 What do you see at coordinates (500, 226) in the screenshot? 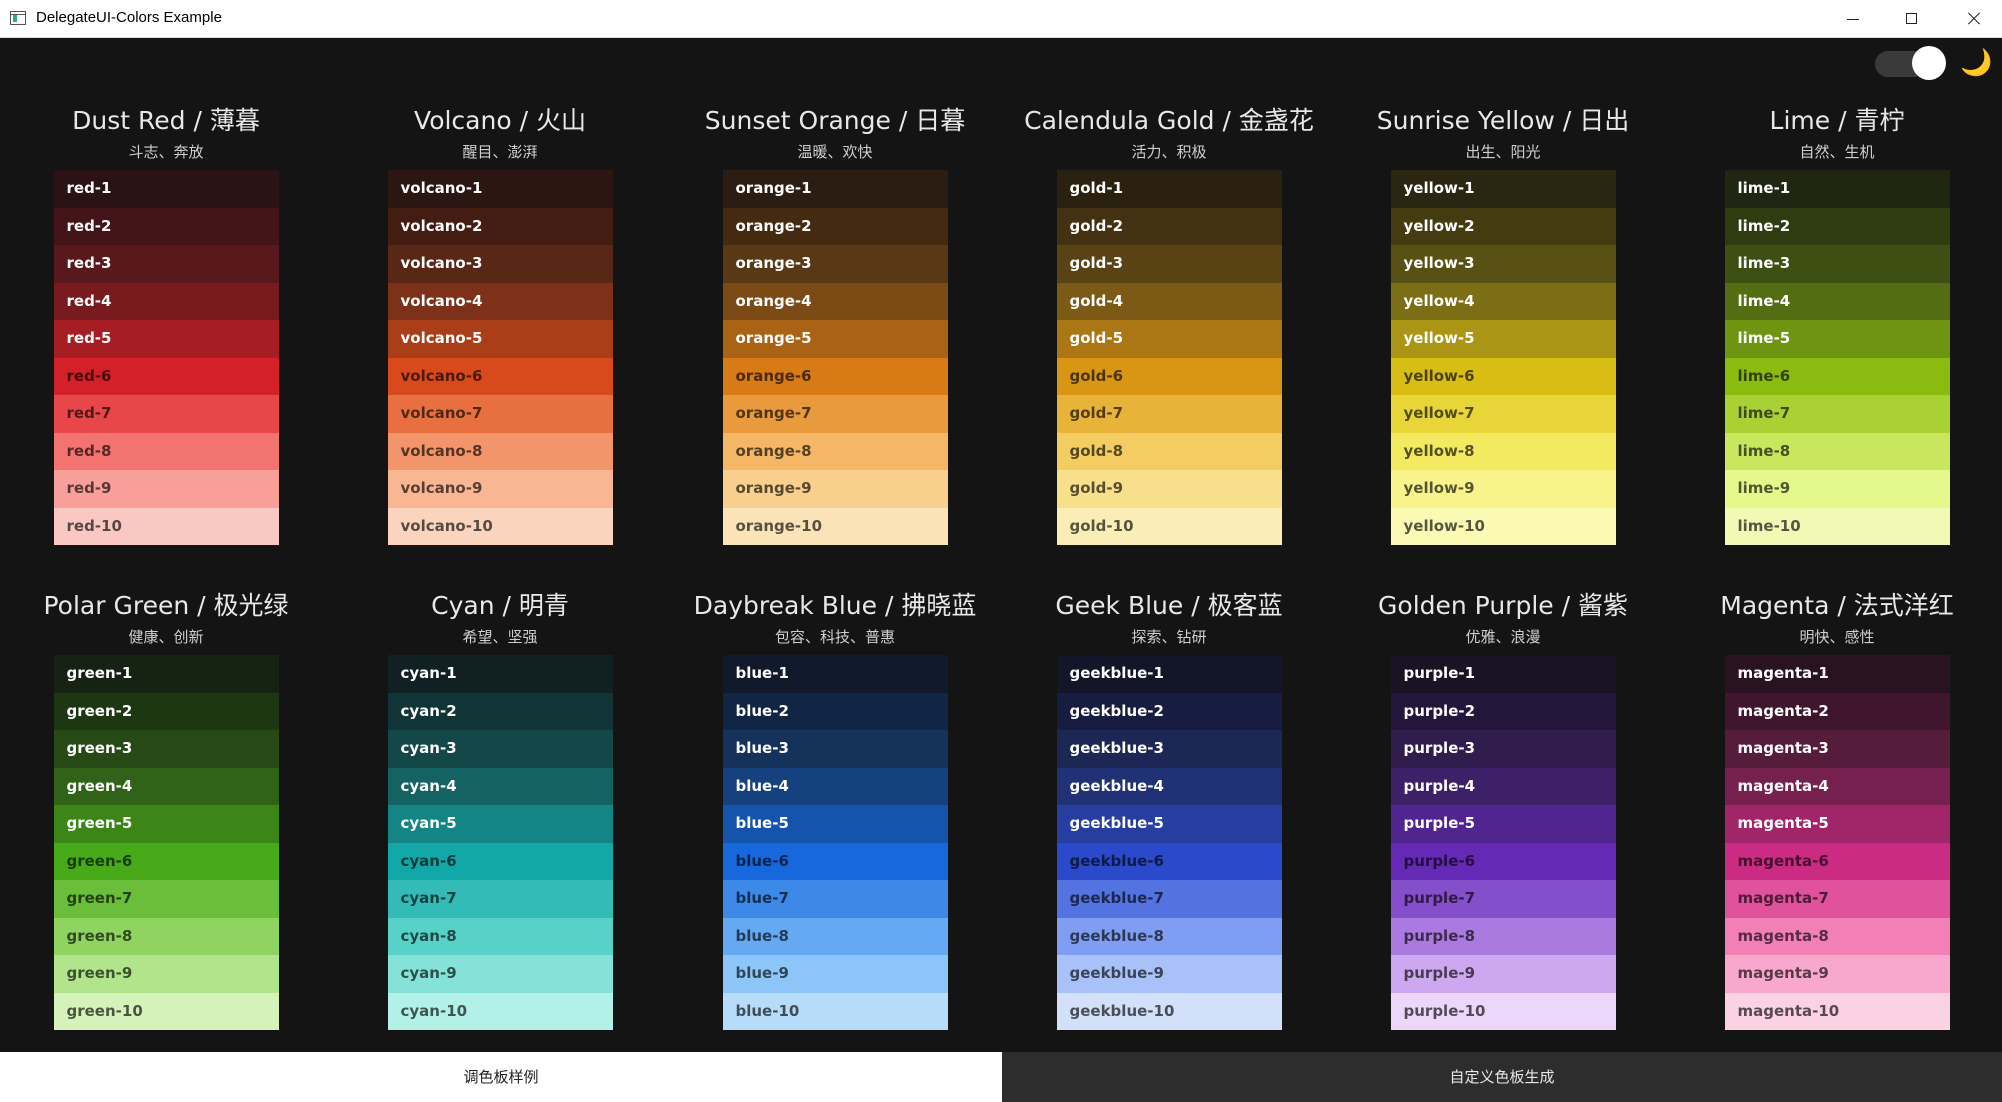
I see `color-swatch: volcano-2` at bounding box center [500, 226].